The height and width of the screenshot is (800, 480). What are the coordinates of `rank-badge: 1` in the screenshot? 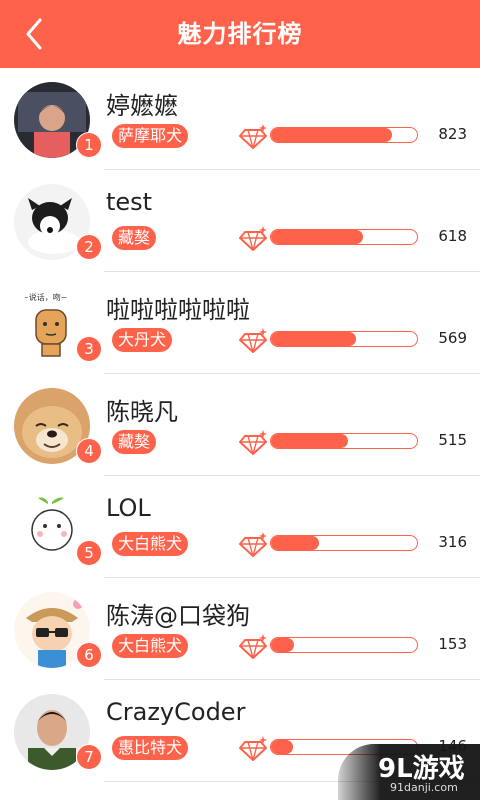 It's located at (89, 145).